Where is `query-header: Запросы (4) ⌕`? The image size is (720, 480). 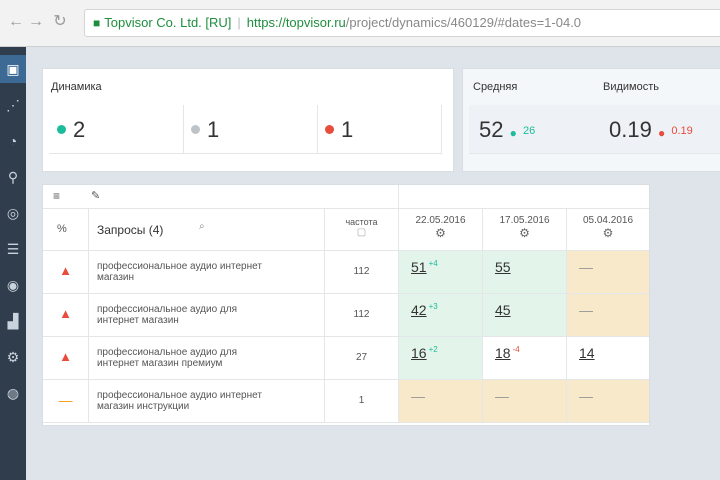
query-header: Запросы (4) ⌕ is located at coordinates (207, 230).